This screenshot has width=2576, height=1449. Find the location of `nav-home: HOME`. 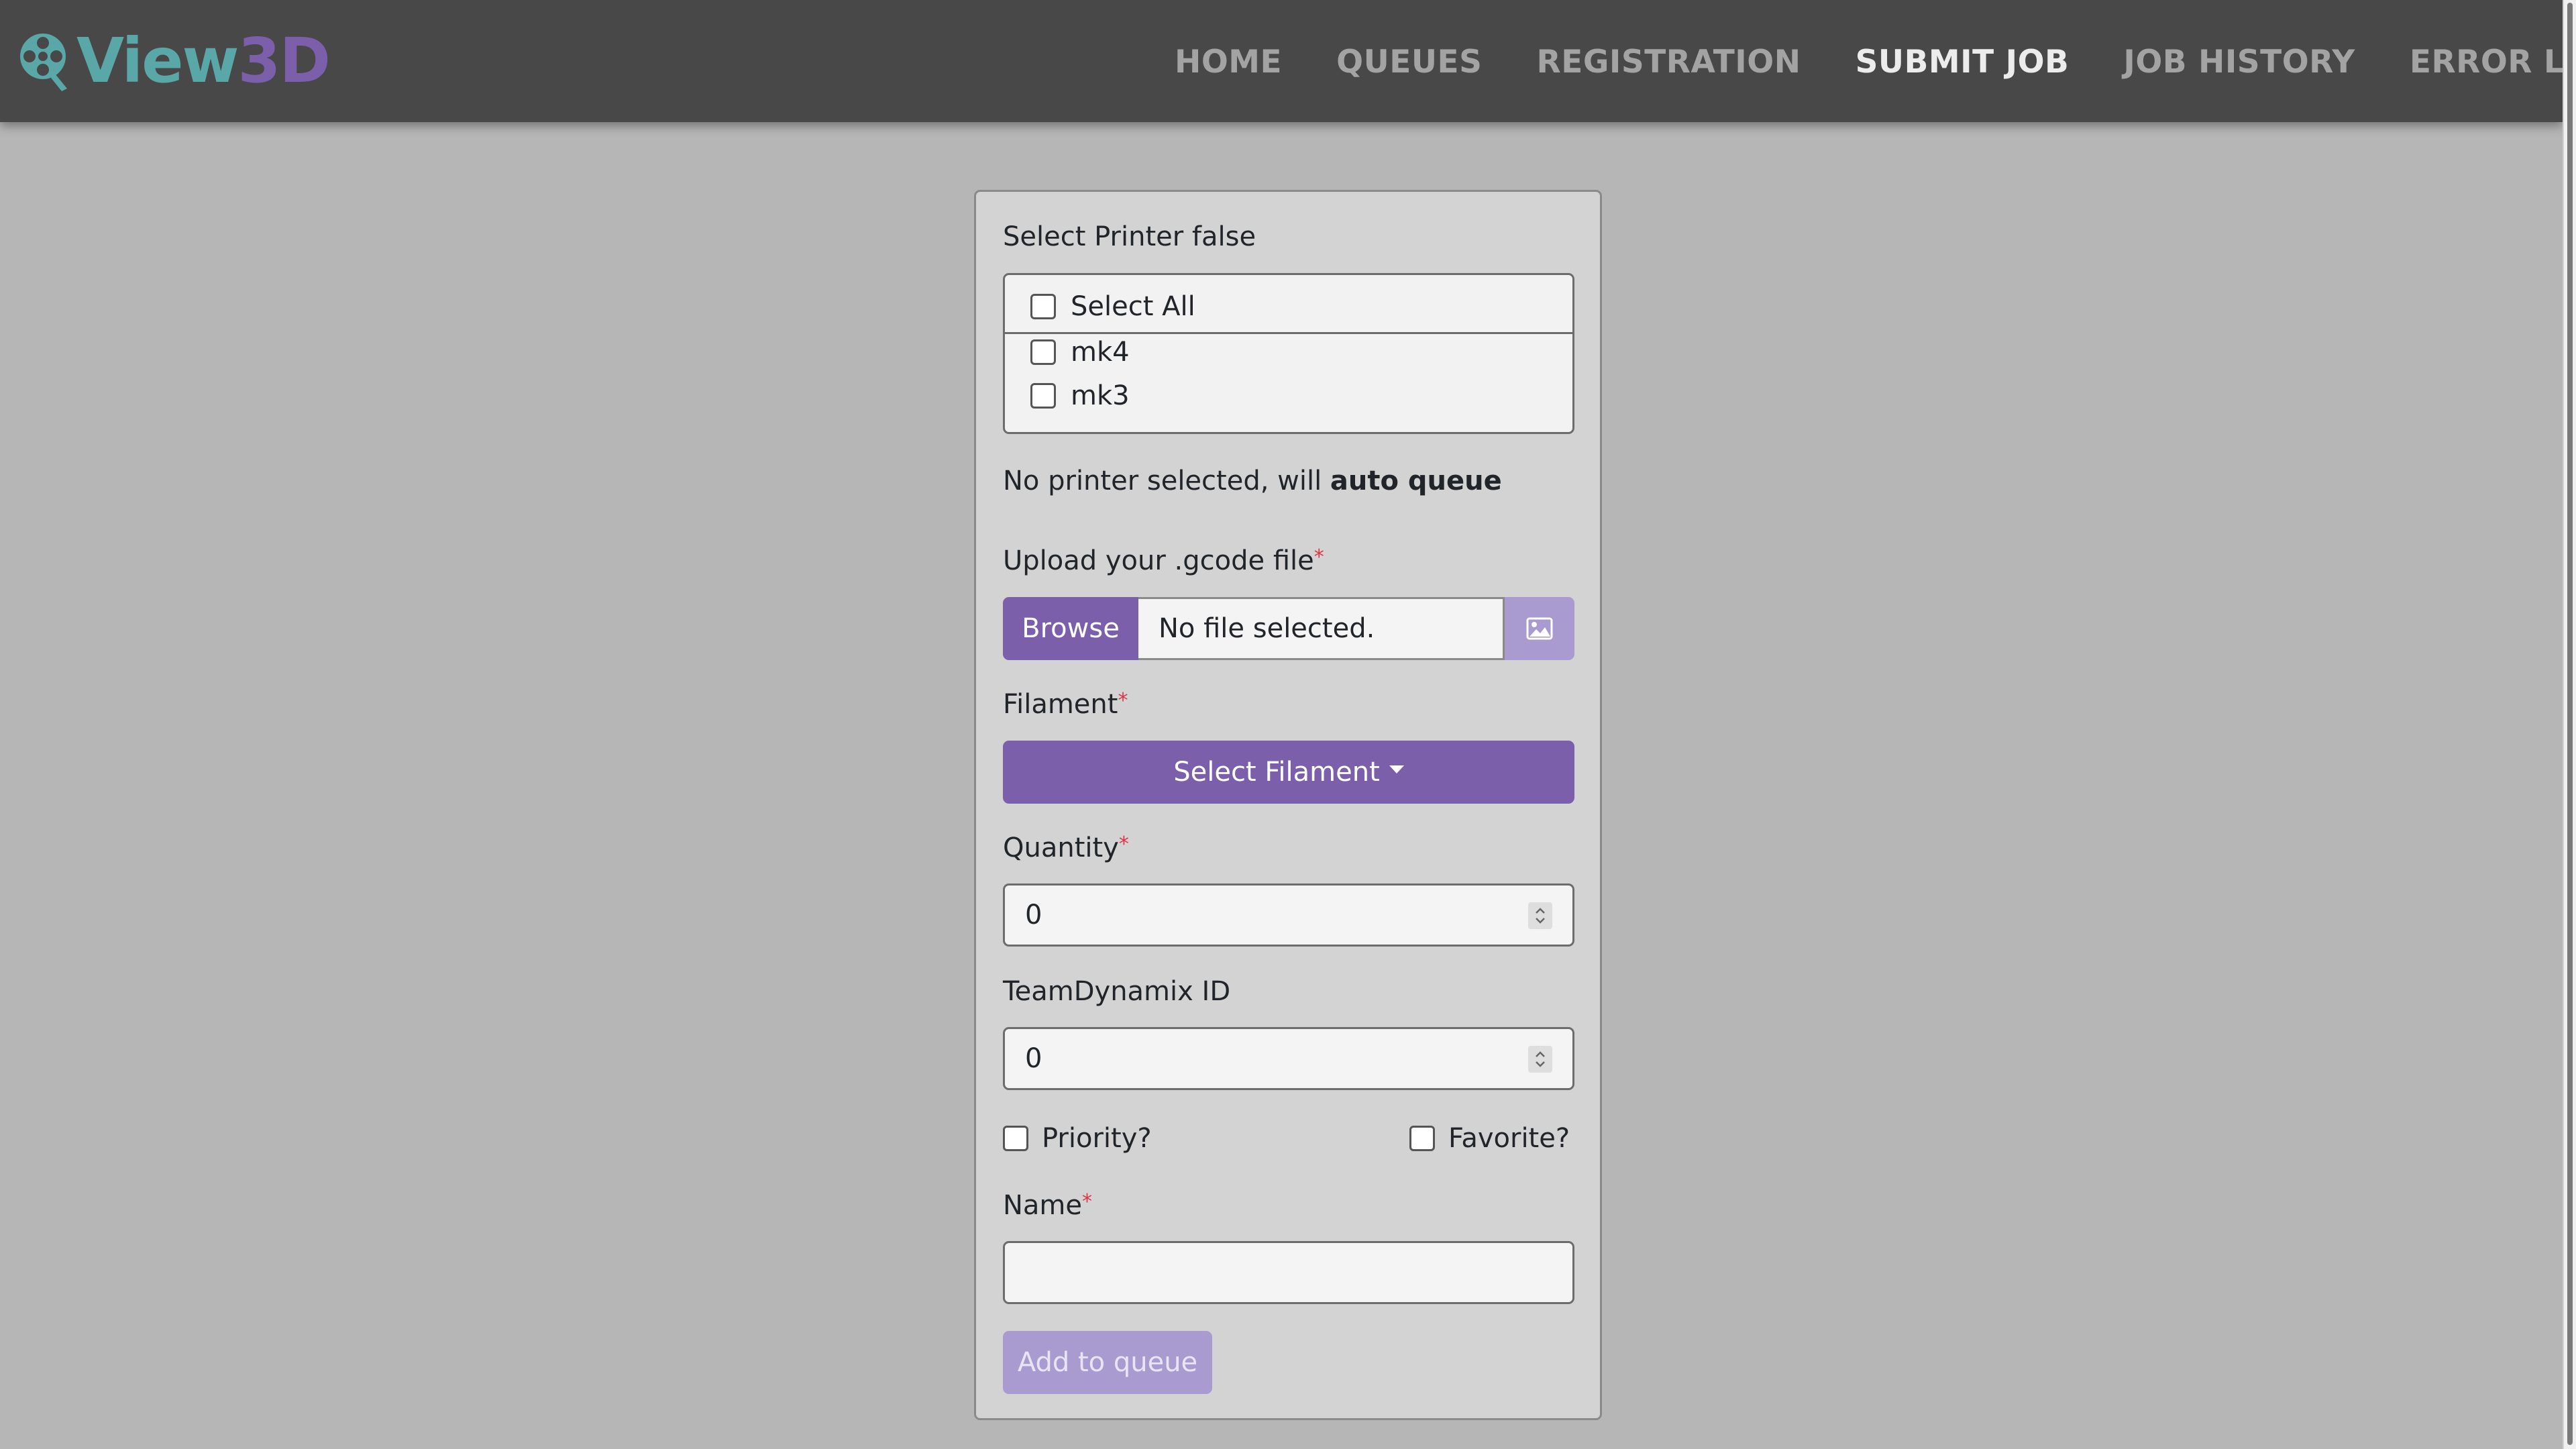

nav-home: HOME is located at coordinates (1228, 62).